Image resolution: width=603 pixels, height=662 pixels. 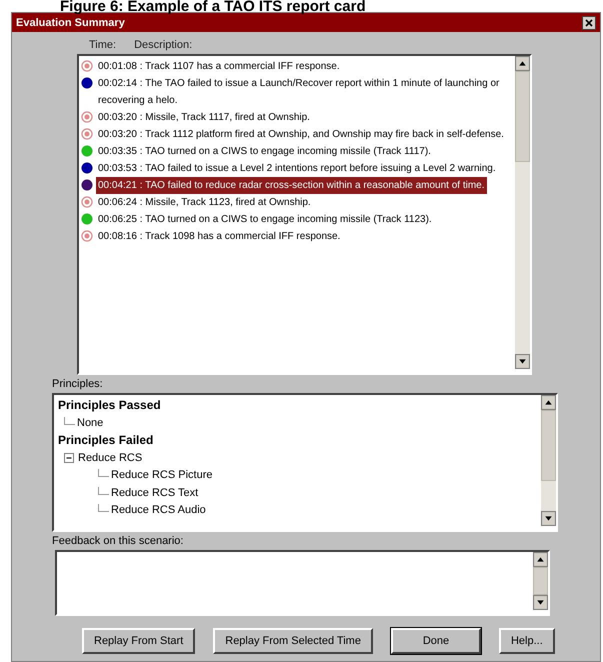 What do you see at coordinates (110, 458) in the screenshot?
I see `tree-item: Reduce RCS` at bounding box center [110, 458].